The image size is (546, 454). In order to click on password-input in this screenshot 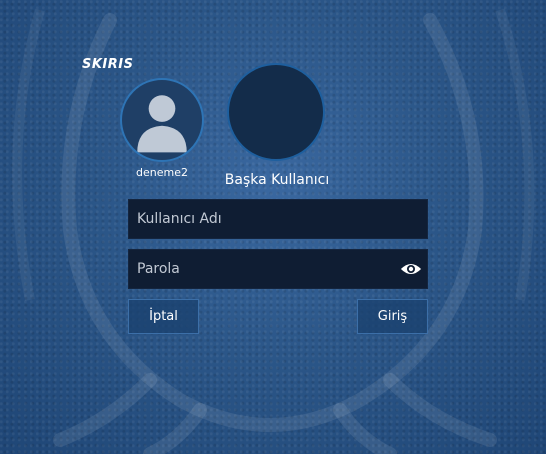, I will do `click(278, 269)`.